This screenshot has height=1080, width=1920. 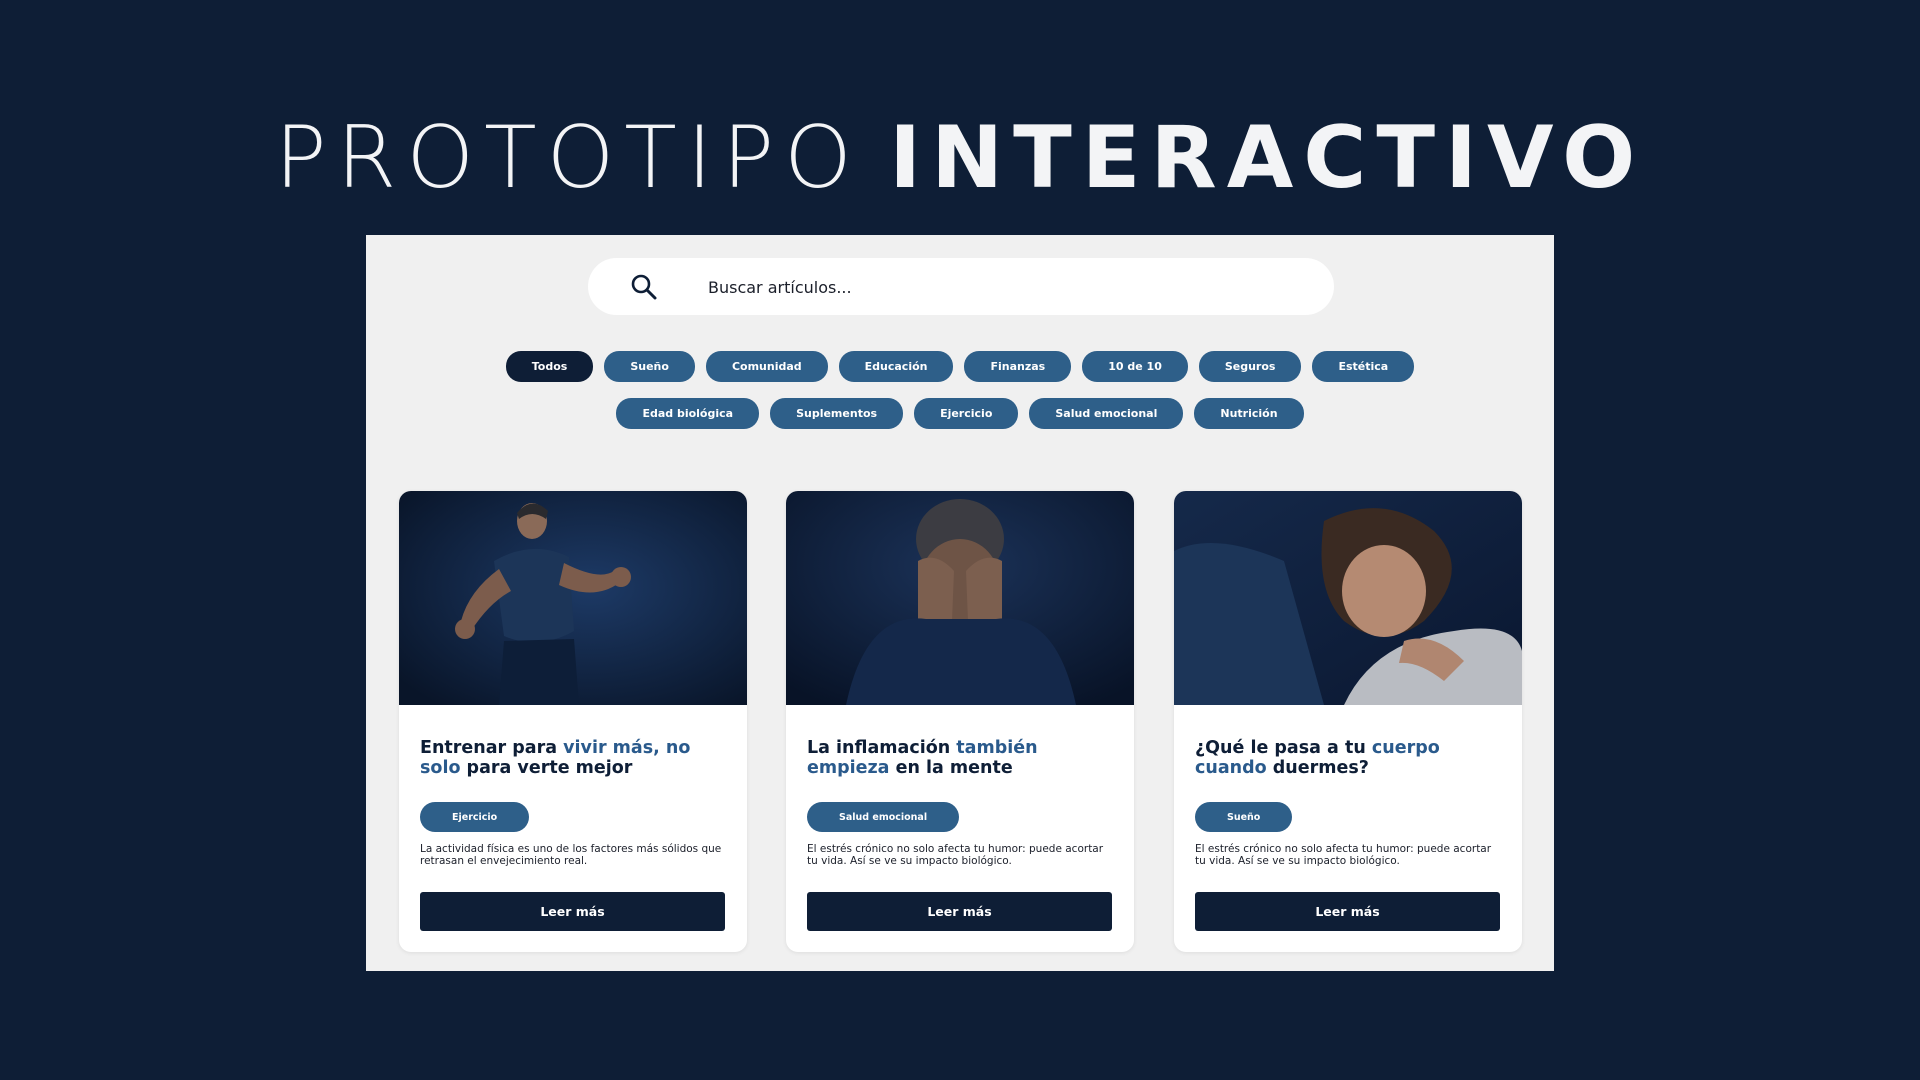 I want to click on filter-chip-ejercicio: Ejercicio, so click(x=966, y=413).